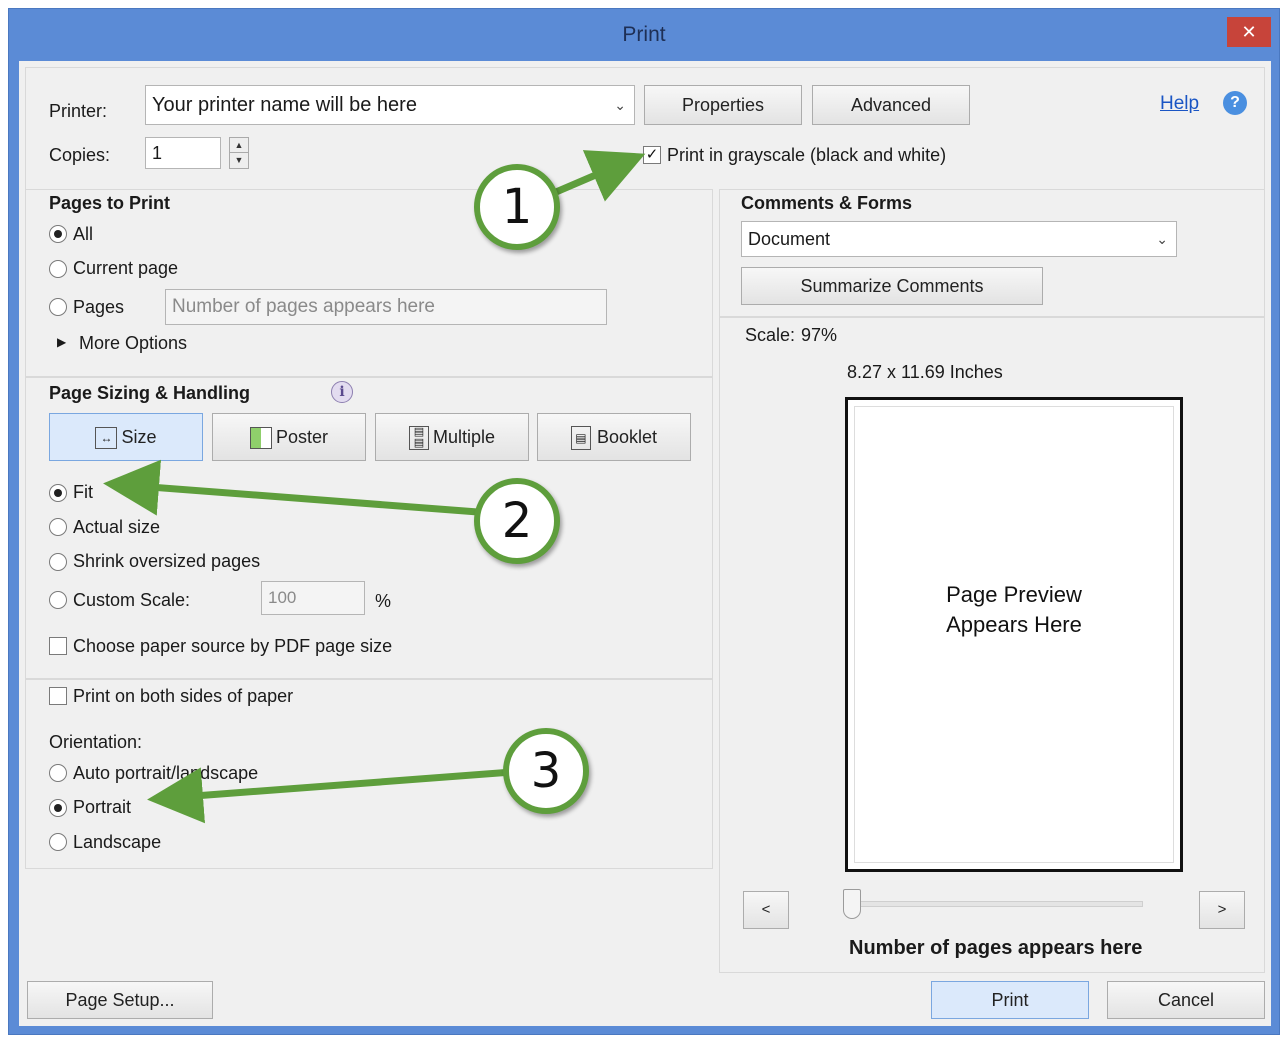 The image size is (1285, 1038). What do you see at coordinates (517, 207) in the screenshot?
I see `callout-1: 1` at bounding box center [517, 207].